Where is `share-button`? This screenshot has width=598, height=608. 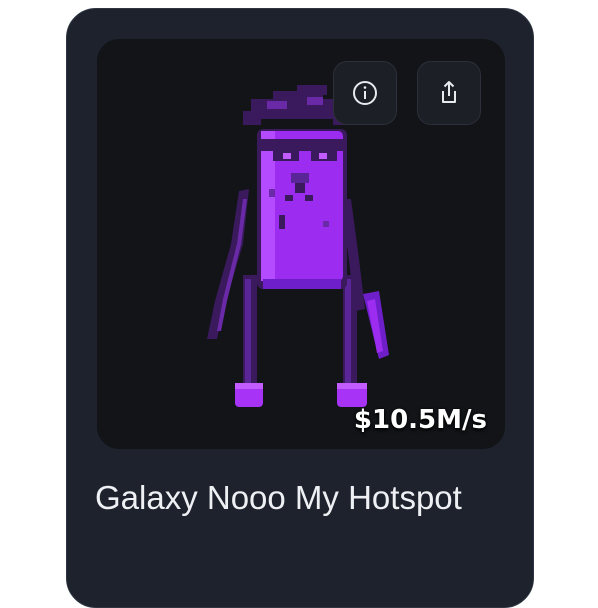 share-button is located at coordinates (449, 93).